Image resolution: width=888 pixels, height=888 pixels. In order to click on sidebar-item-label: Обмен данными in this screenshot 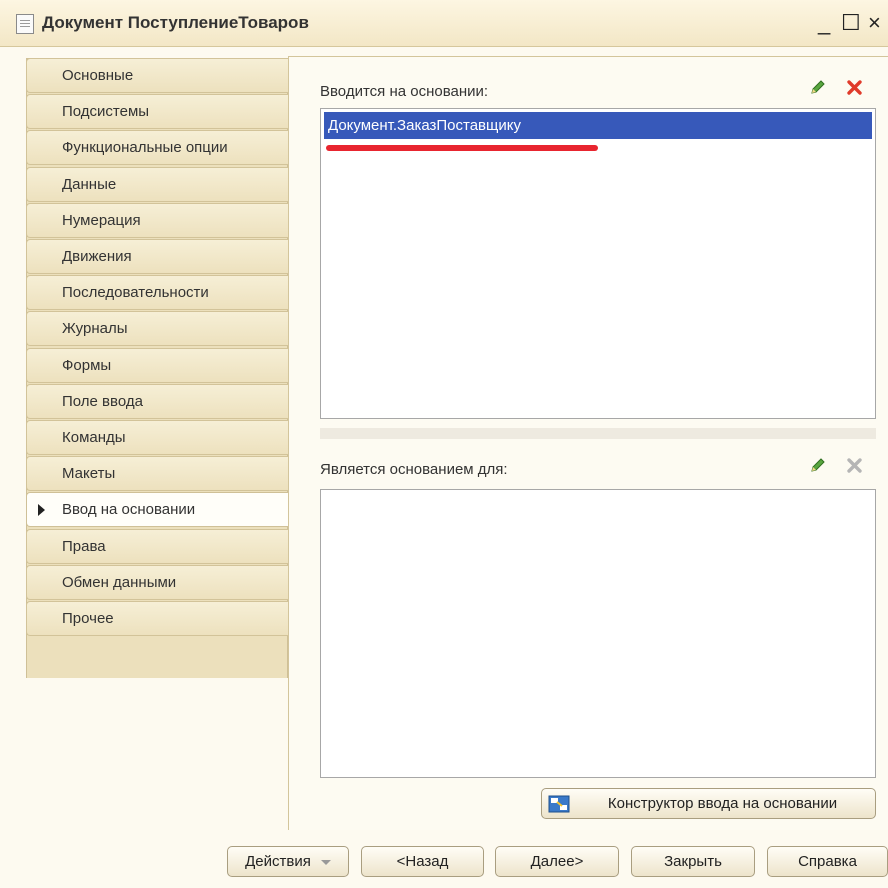, I will do `click(119, 582)`.